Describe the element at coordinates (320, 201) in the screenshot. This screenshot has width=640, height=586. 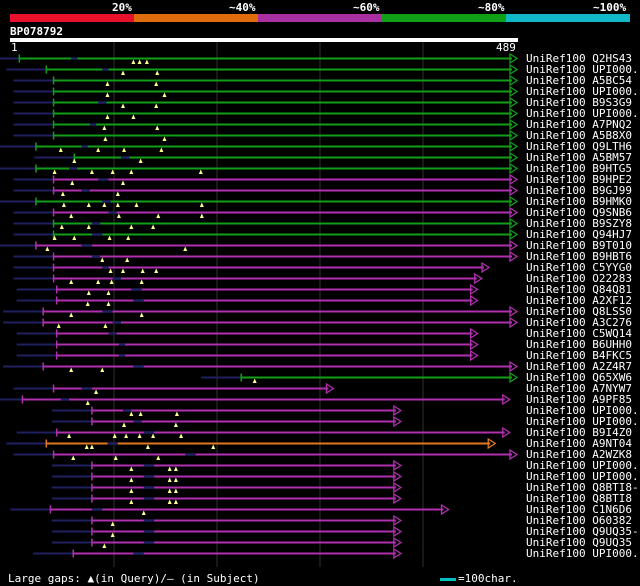
I see `hit-row: UniRef100_B9HMK0` at that location.